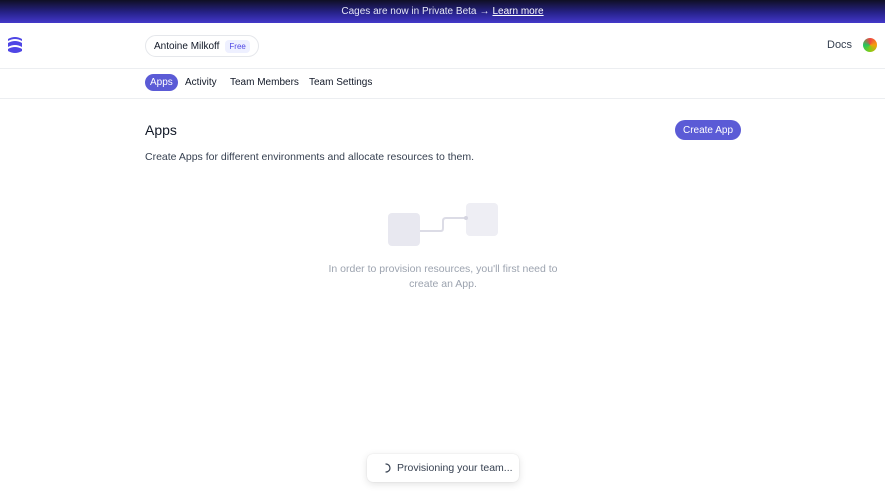 This screenshot has height=502, width=885. I want to click on tab-apps: Apps, so click(161, 82).